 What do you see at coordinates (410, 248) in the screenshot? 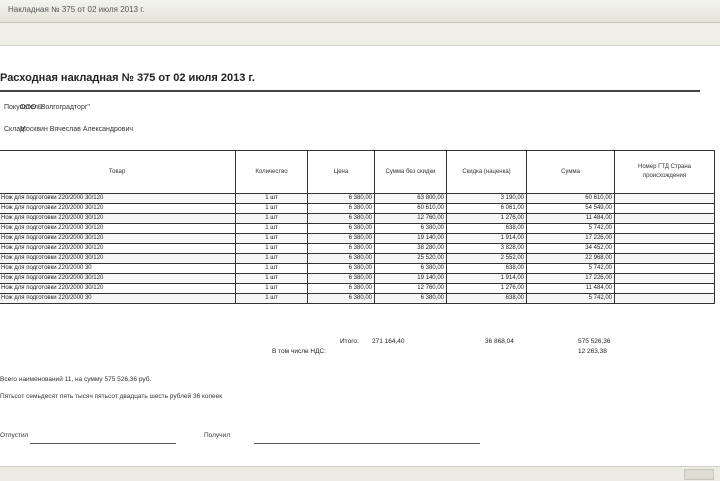
I see `cell-sum-wo-discount: 38 280,00` at bounding box center [410, 248].